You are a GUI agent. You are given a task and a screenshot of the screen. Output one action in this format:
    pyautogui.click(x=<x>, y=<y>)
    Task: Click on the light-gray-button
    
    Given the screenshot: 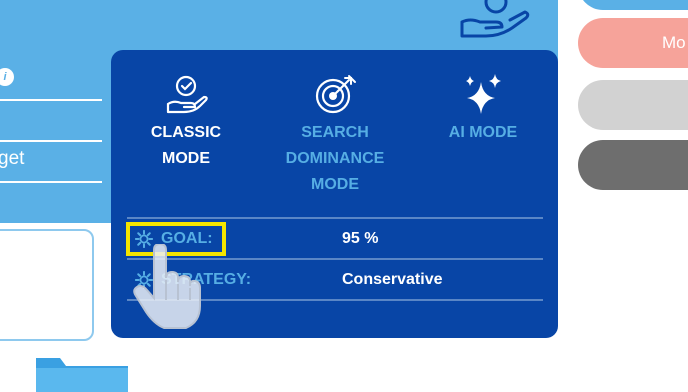 What is the action you would take?
    pyautogui.click(x=633, y=105)
    